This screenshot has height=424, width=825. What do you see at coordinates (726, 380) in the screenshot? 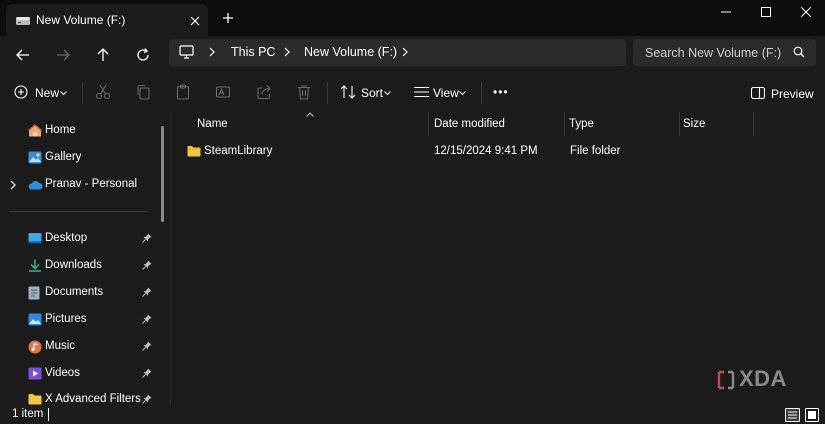
I see `xda-logo-icon` at bounding box center [726, 380].